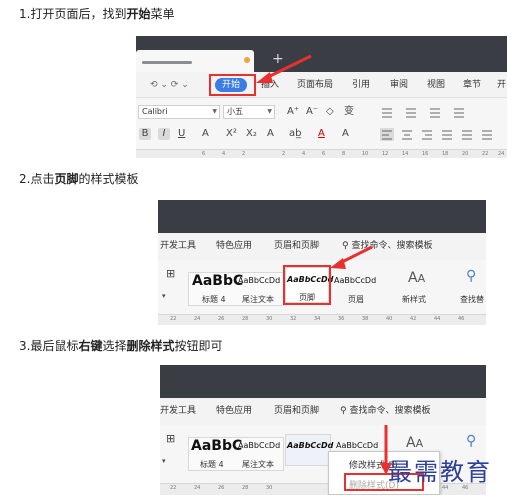  What do you see at coordinates (440, 472) in the screenshot?
I see `watermark: 最需教育` at bounding box center [440, 472].